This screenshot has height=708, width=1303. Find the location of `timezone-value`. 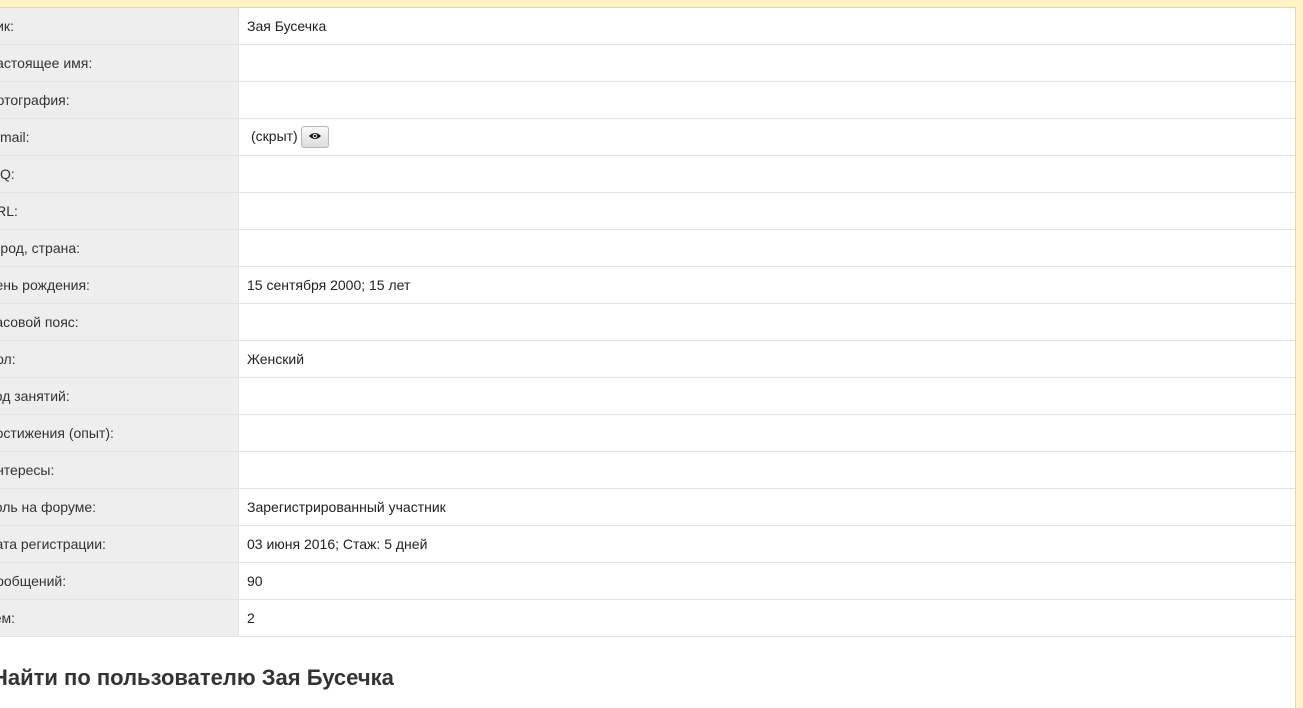

timezone-value is located at coordinates (766, 322).